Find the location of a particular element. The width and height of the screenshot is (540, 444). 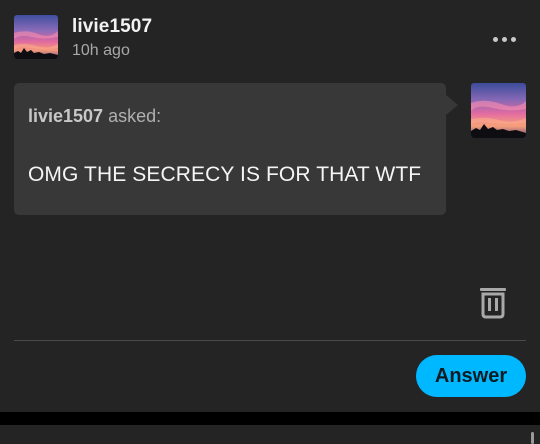

next-post-card is located at coordinates (270, 434).